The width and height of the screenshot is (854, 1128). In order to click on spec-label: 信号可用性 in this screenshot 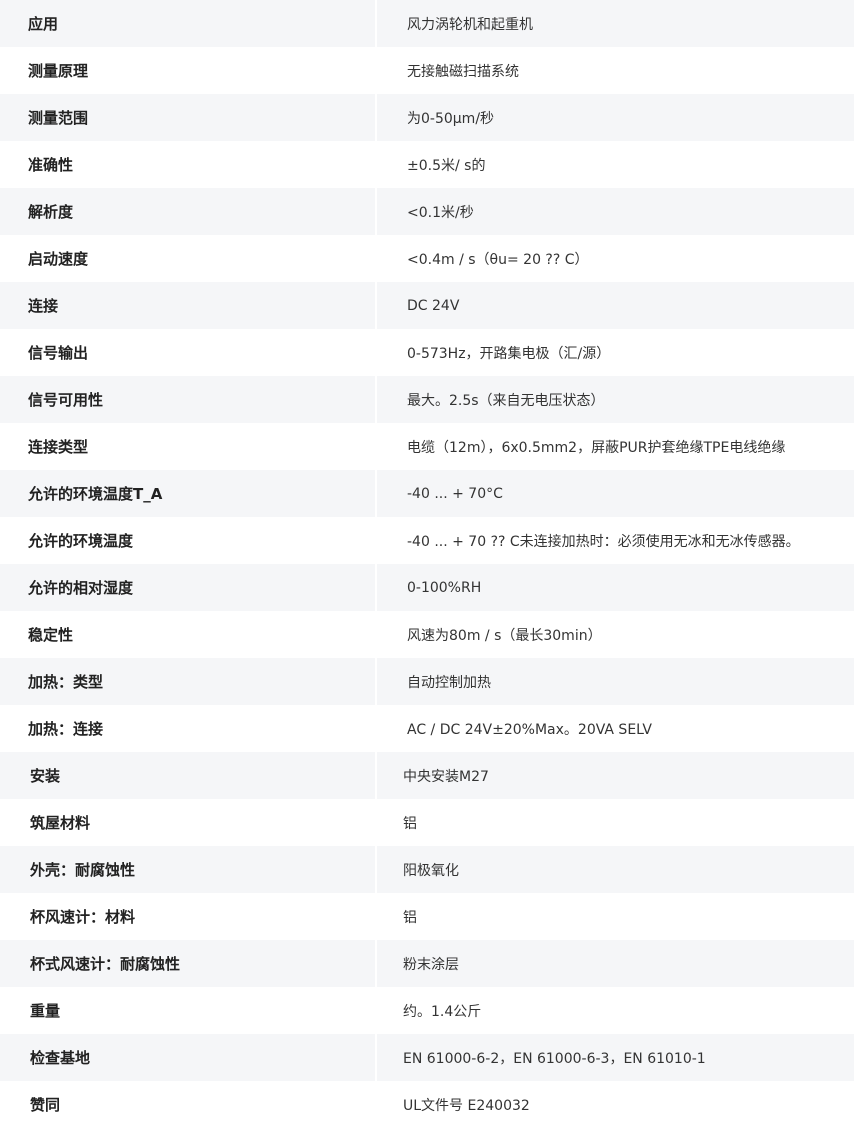, I will do `click(188, 399)`.